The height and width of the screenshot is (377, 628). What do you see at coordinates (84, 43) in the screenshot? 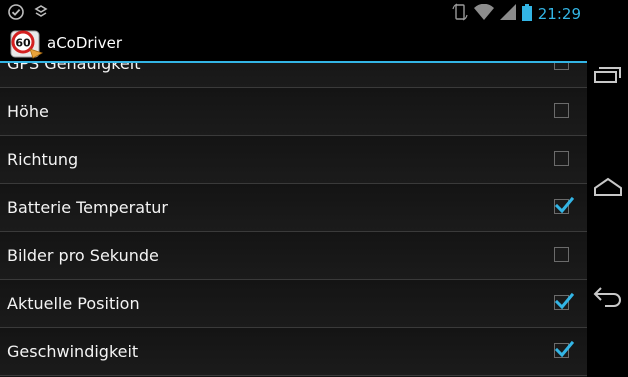
I see `app-title: aCoDriver` at bounding box center [84, 43].